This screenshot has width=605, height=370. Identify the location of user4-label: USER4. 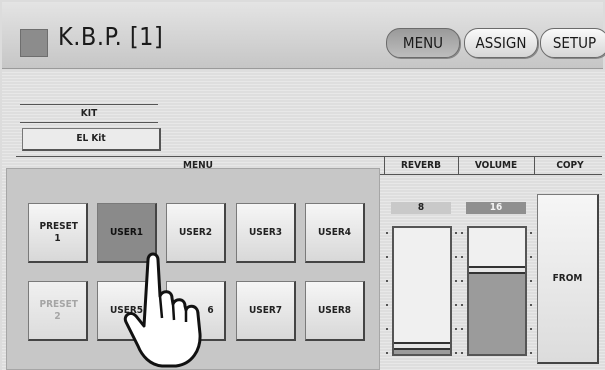
(334, 232).